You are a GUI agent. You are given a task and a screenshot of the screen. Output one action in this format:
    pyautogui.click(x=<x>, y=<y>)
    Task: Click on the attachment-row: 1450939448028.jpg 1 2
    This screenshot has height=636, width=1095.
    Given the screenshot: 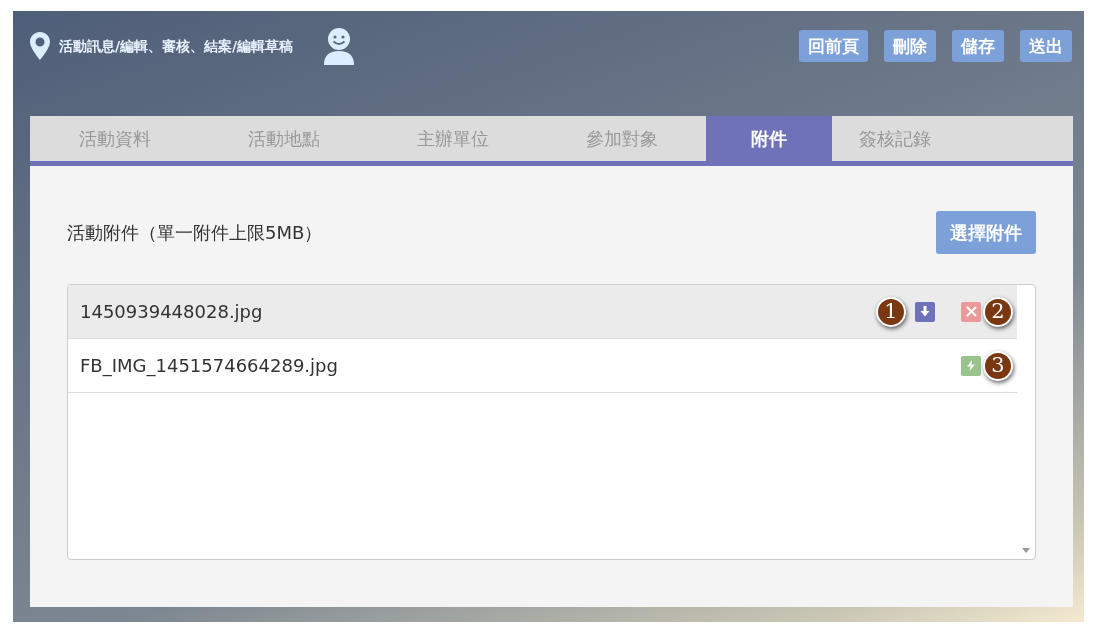 What is the action you would take?
    pyautogui.click(x=542, y=312)
    